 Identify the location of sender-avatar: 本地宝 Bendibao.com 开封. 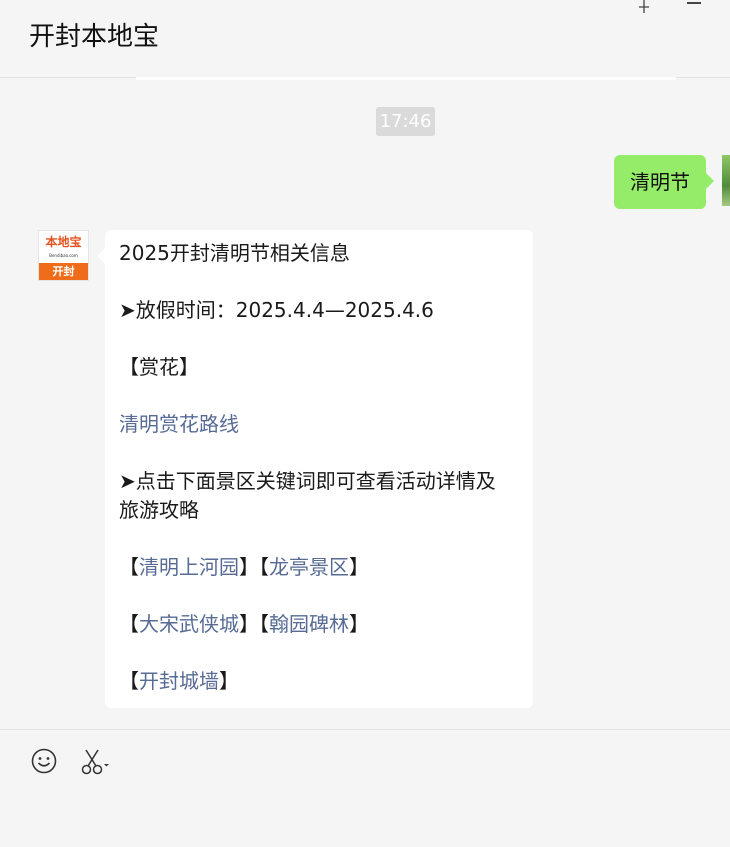
(63, 255).